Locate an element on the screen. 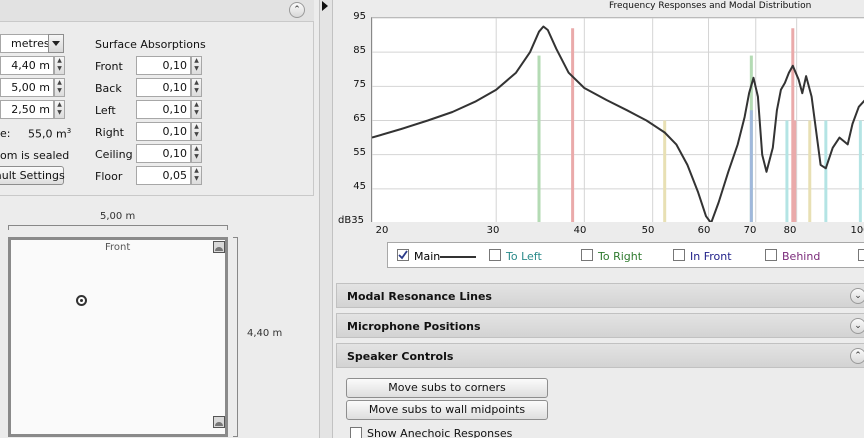 This screenshot has width=864, height=438. legend-label-behind: Behind is located at coordinates (801, 256).